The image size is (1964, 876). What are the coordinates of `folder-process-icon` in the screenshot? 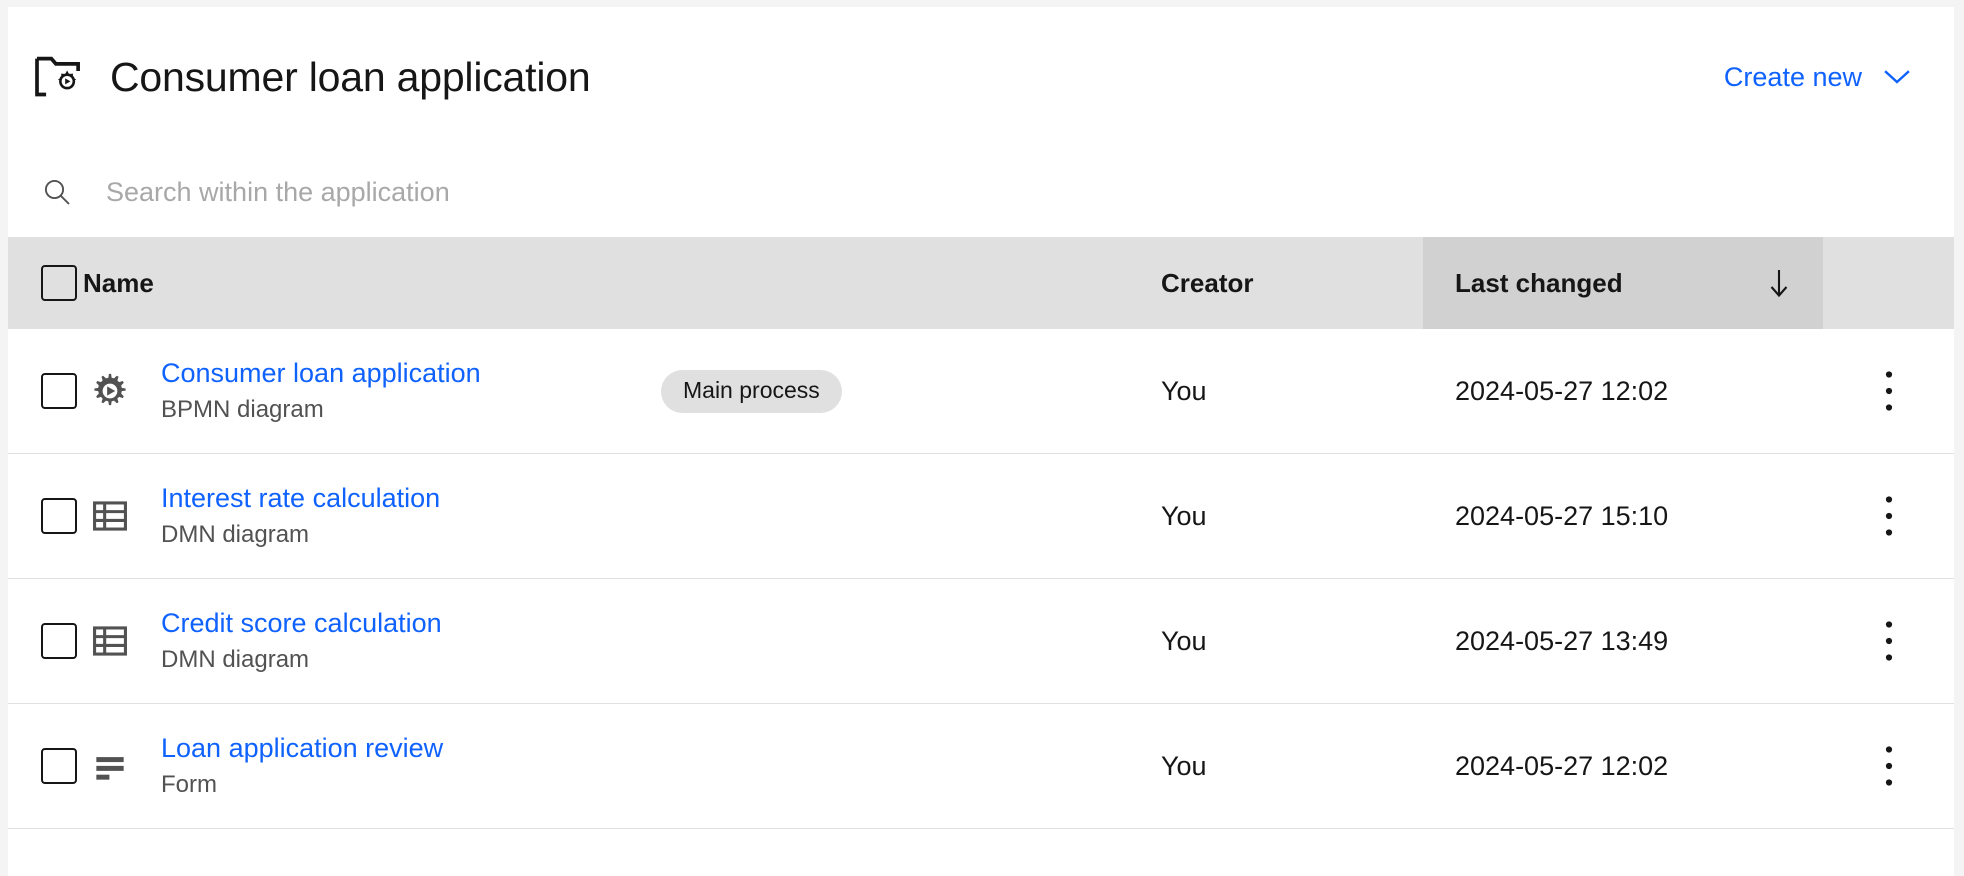 It's located at (58, 77).